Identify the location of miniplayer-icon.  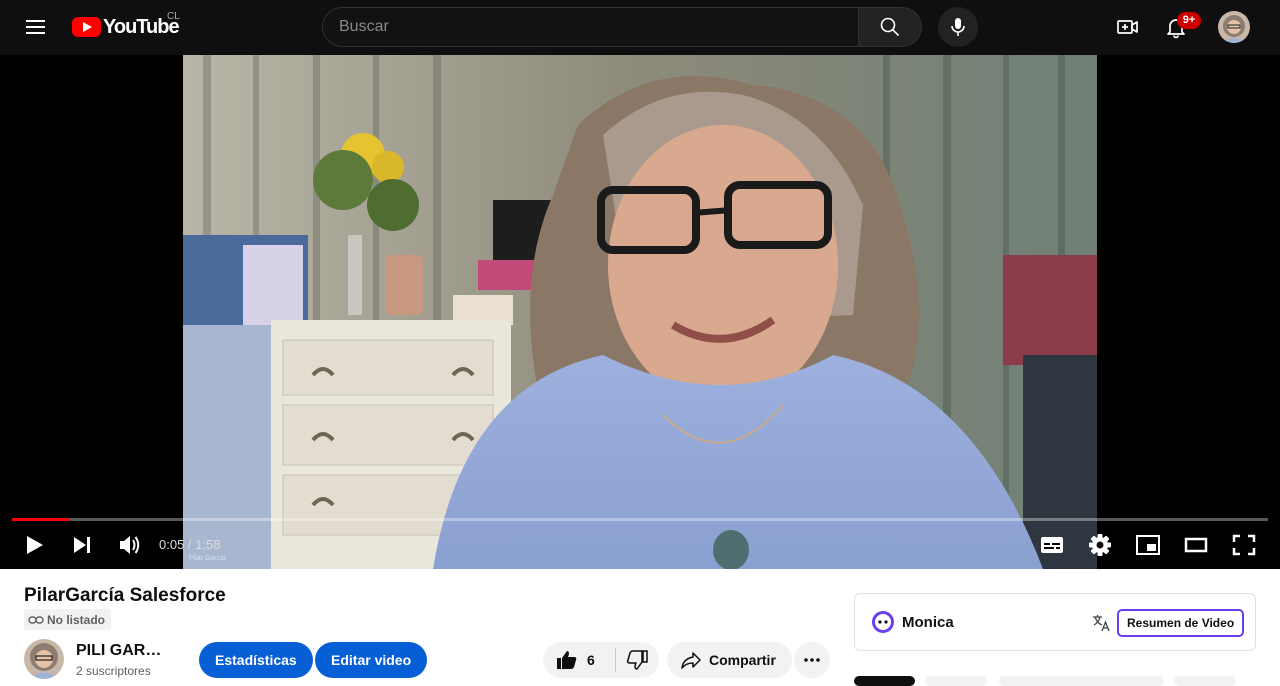
(1148, 545).